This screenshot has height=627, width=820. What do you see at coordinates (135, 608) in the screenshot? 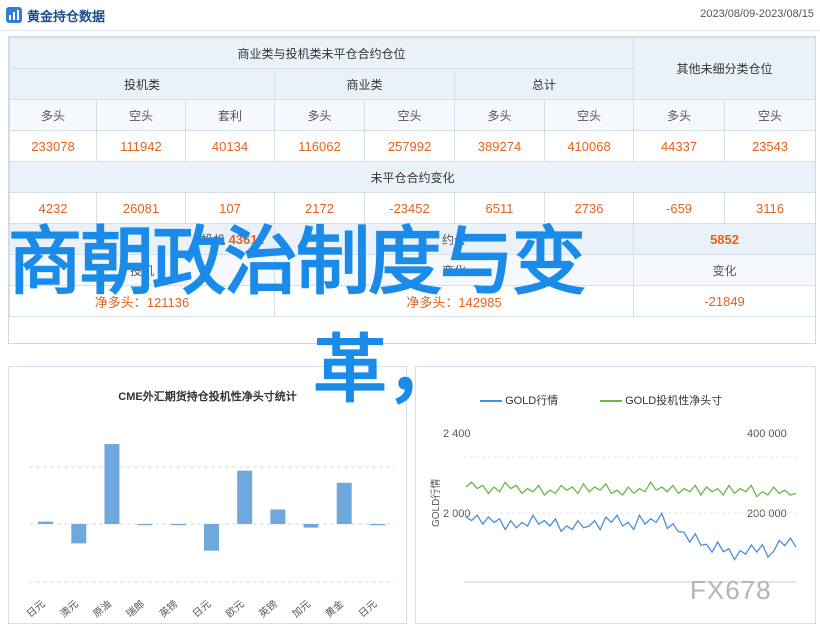
I see `category-label: 瑞郎` at bounding box center [135, 608].